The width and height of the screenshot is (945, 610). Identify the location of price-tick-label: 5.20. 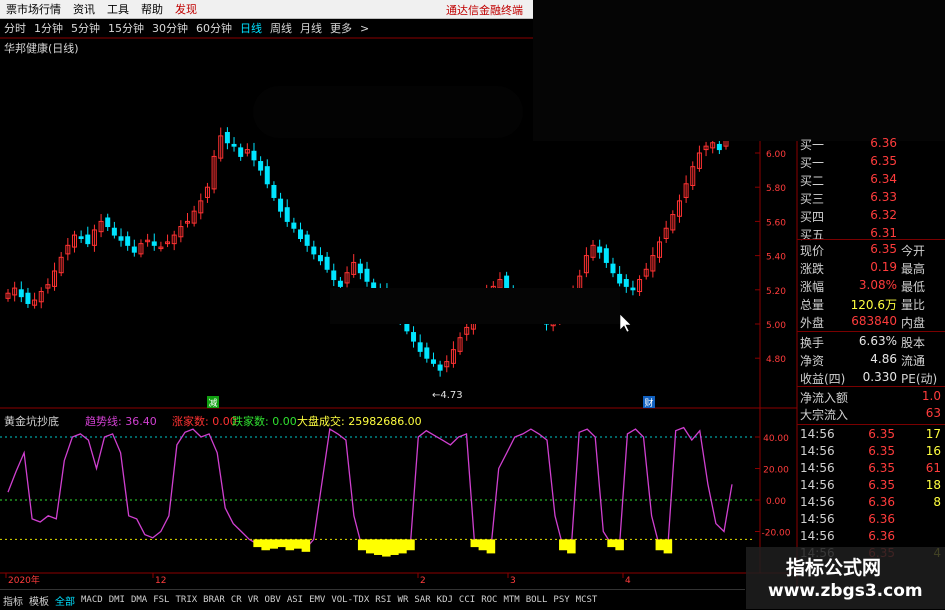
(776, 292).